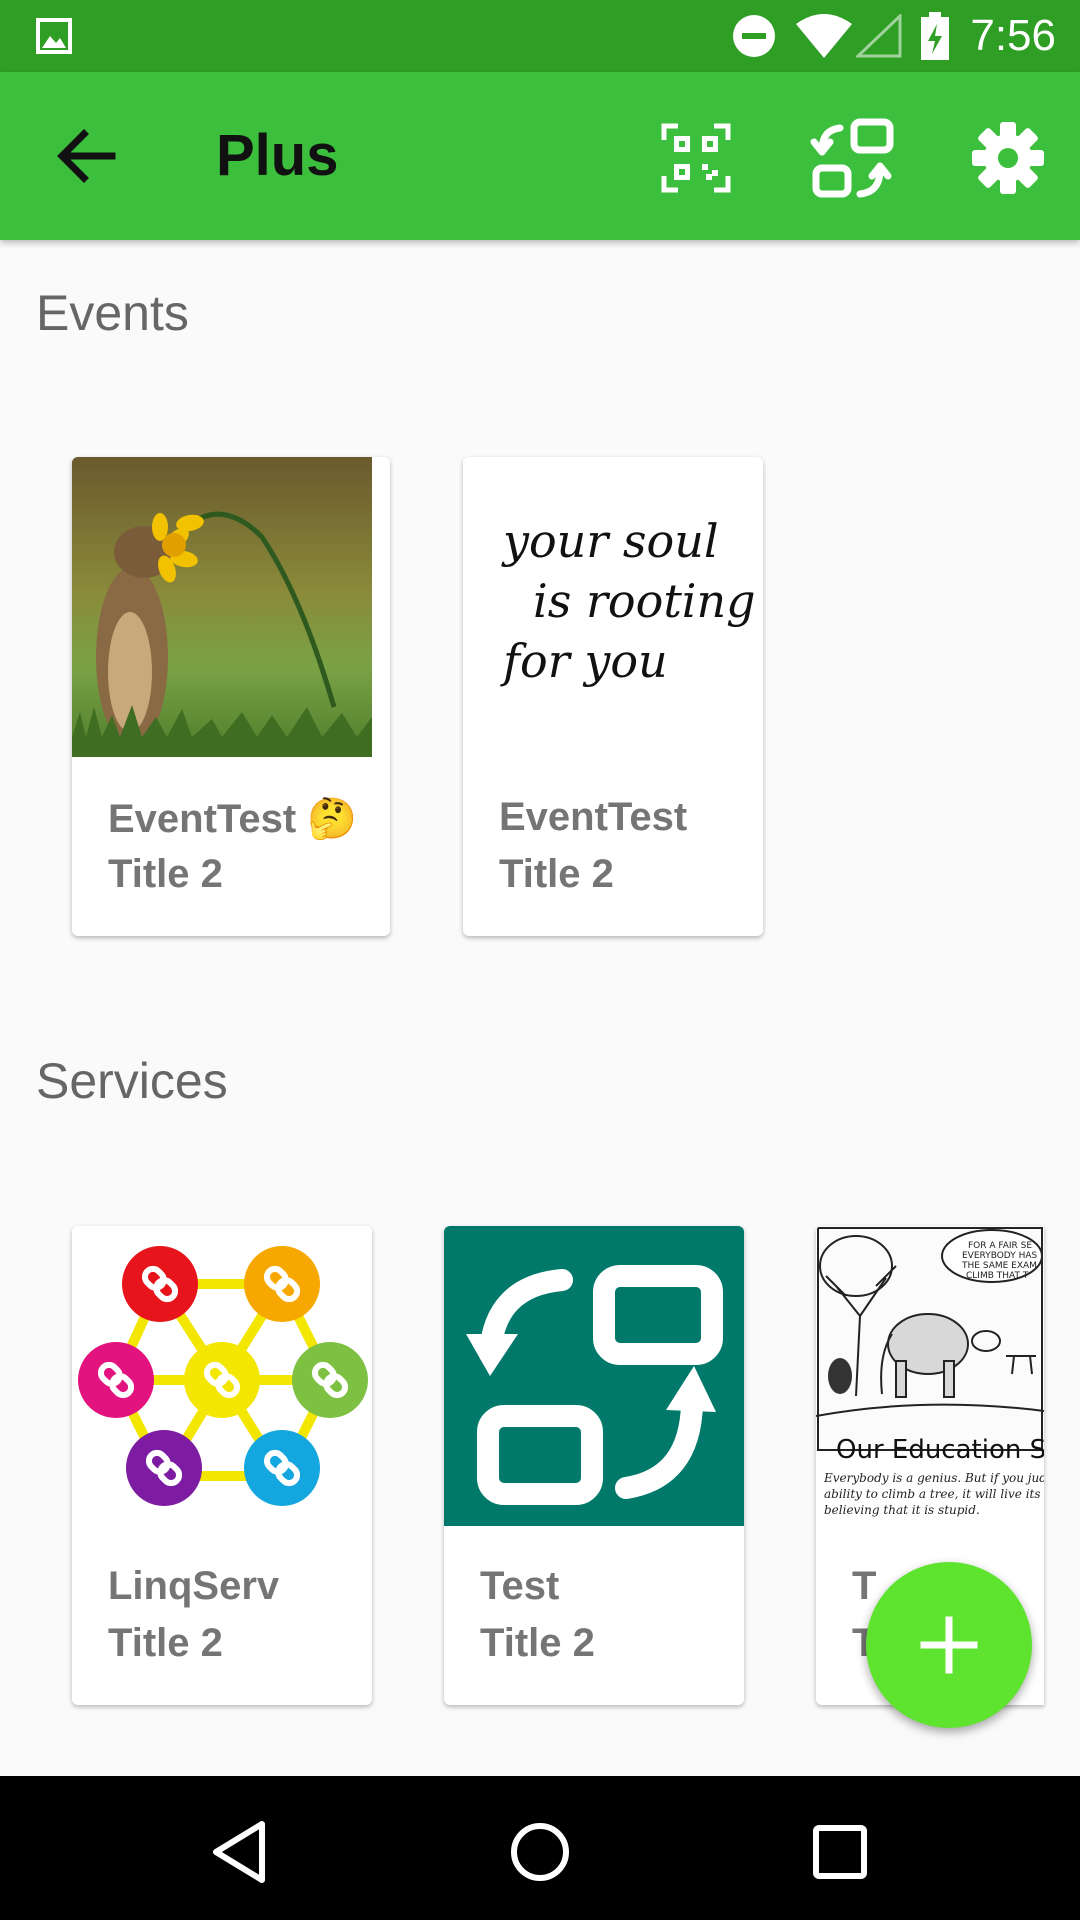  What do you see at coordinates (840, 1852) in the screenshot?
I see `recents-square-icon` at bounding box center [840, 1852].